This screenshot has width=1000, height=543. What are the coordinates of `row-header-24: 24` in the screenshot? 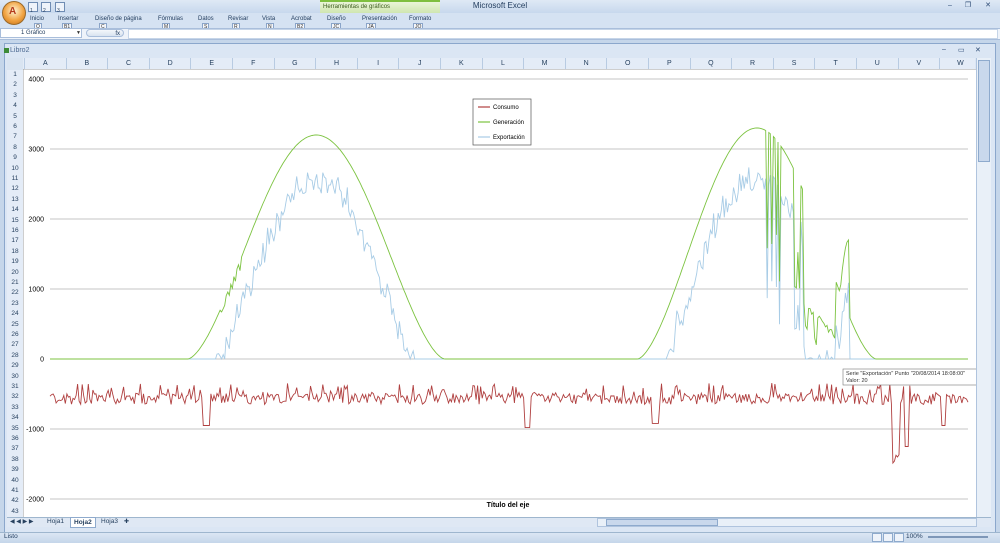 It's located at (15, 314).